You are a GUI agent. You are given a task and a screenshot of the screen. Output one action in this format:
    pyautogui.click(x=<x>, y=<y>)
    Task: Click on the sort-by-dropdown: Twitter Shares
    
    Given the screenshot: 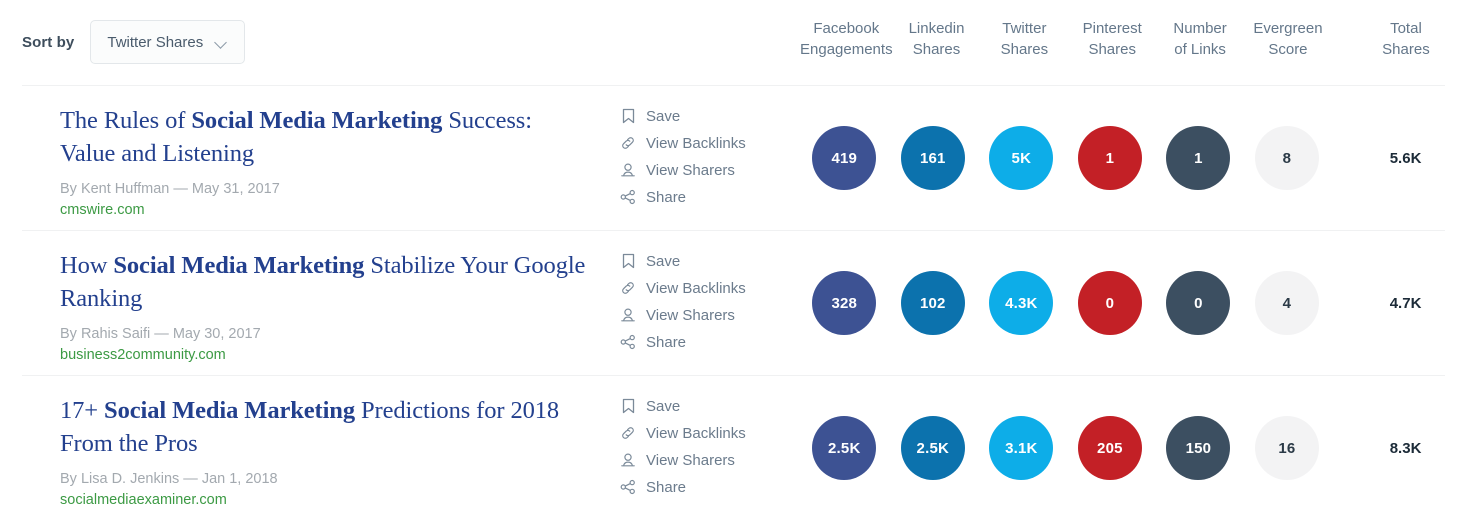 What is the action you would take?
    pyautogui.click(x=168, y=42)
    